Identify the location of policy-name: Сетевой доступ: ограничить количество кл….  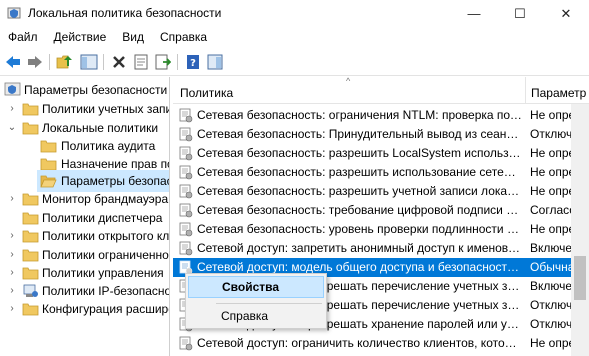
(359, 343).